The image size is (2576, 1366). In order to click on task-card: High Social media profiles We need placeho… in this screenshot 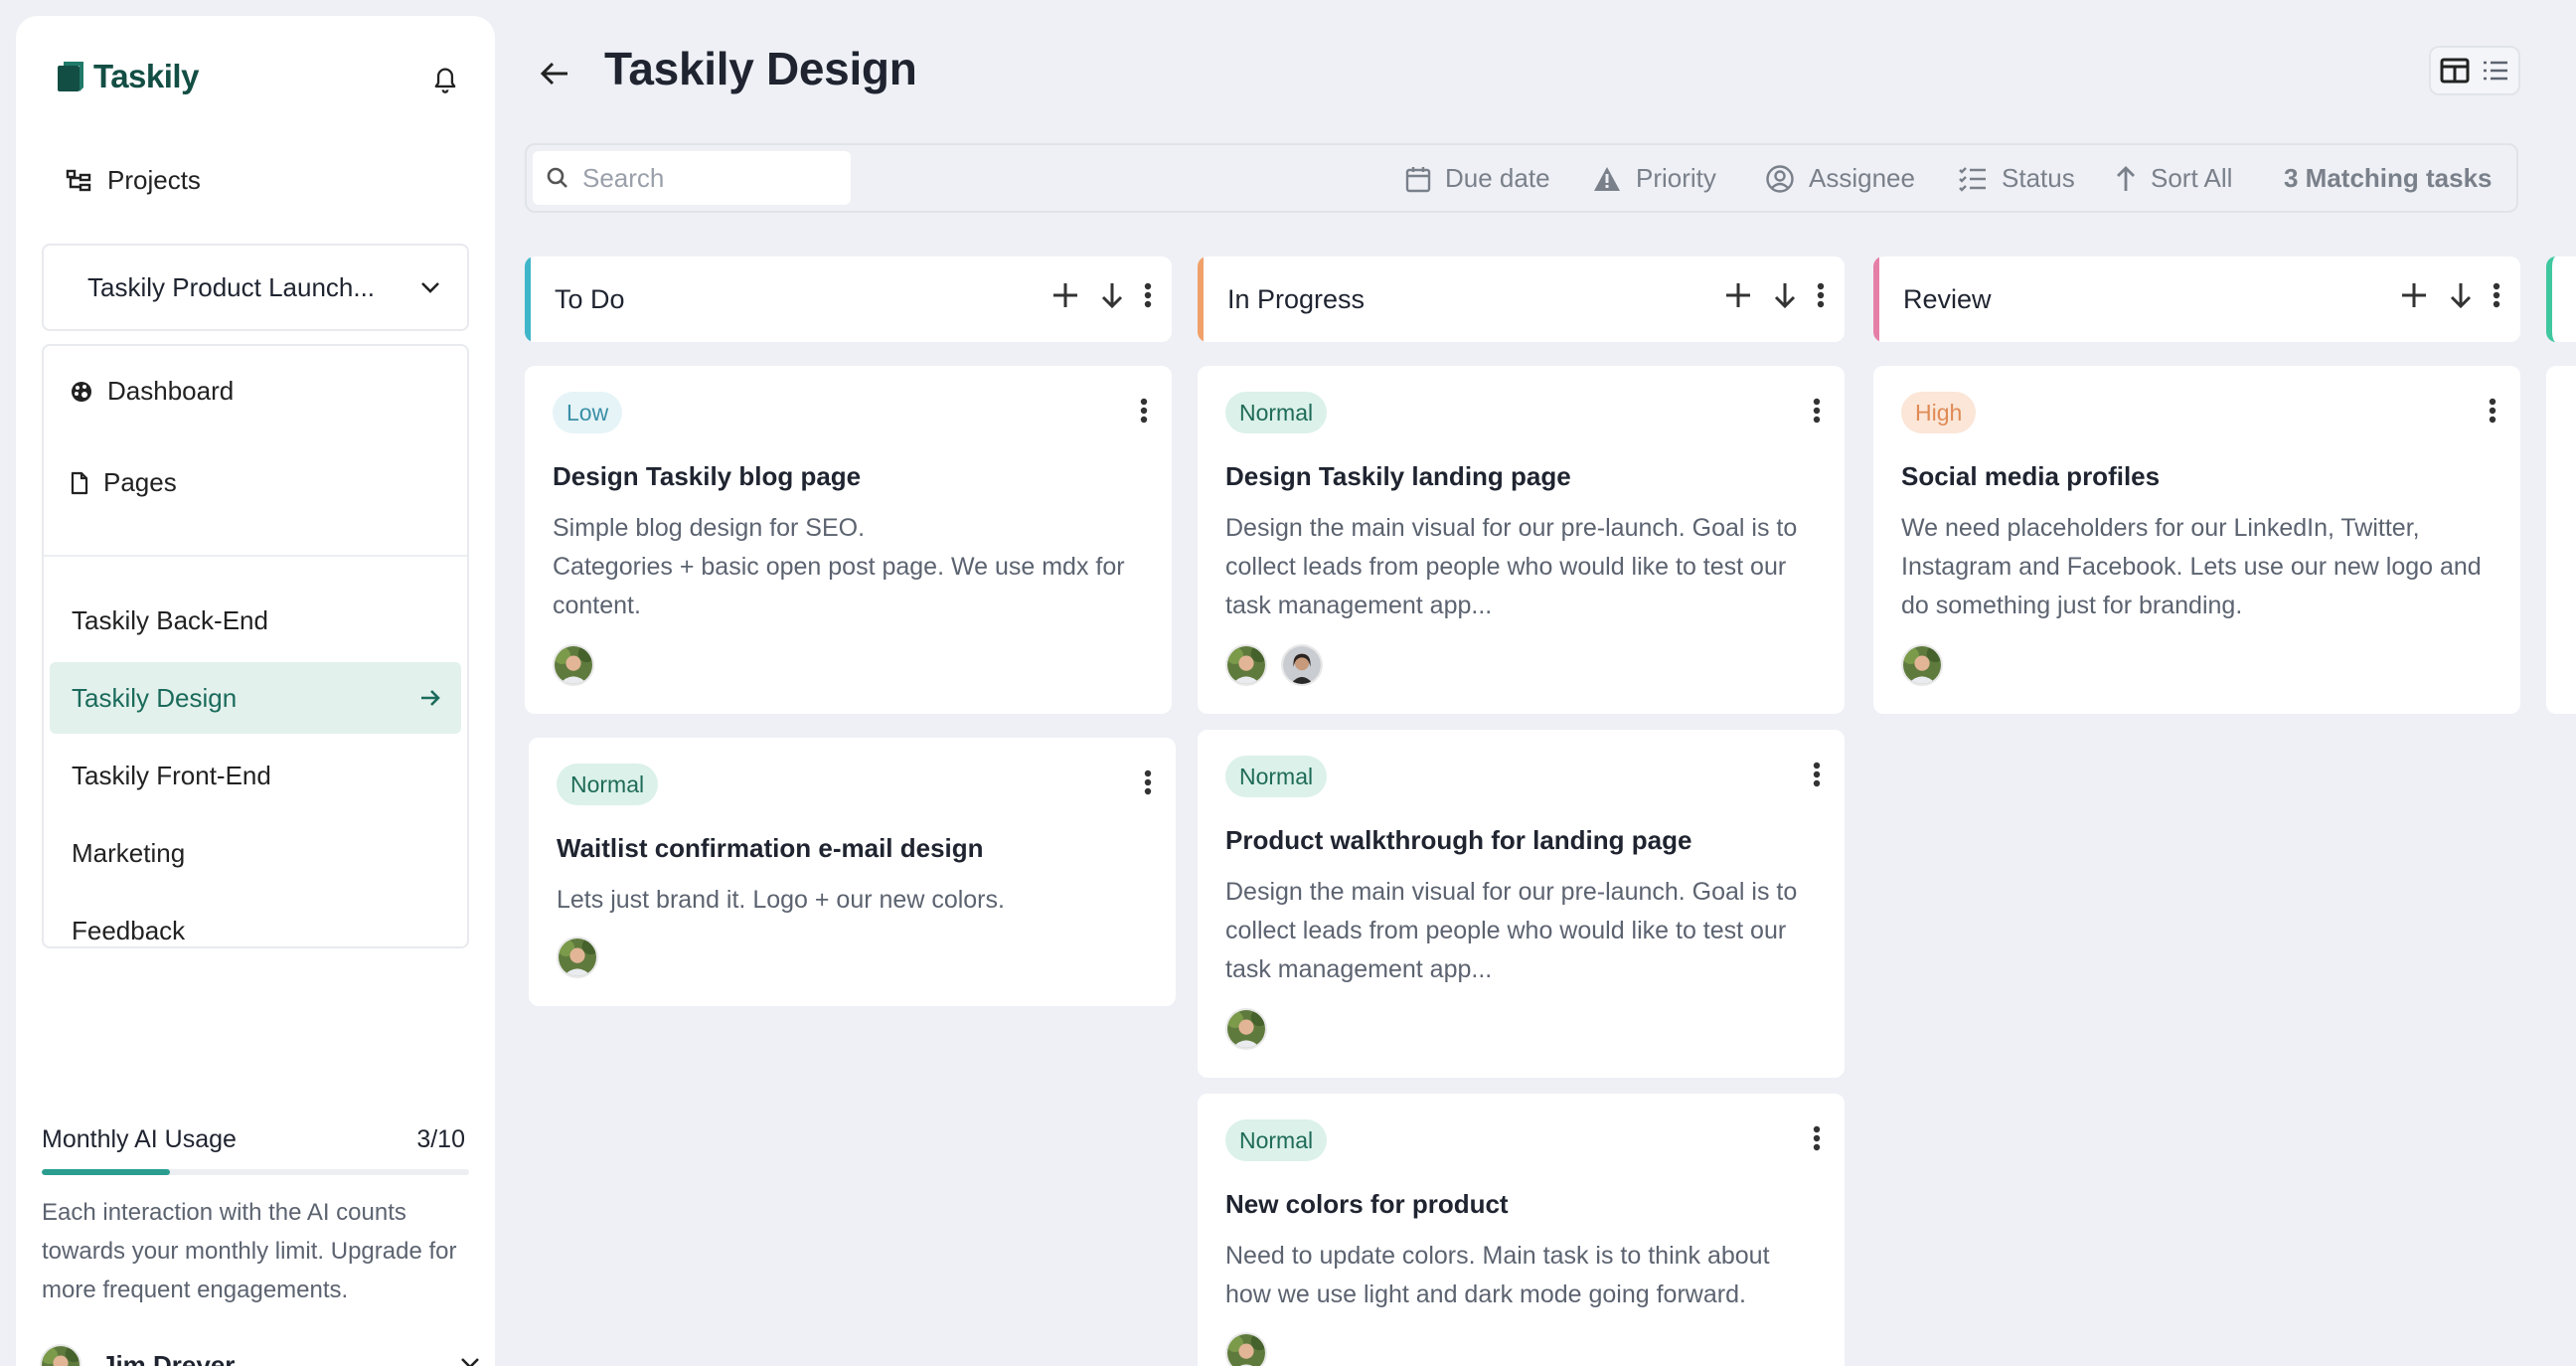, I will do `click(2196, 540)`.